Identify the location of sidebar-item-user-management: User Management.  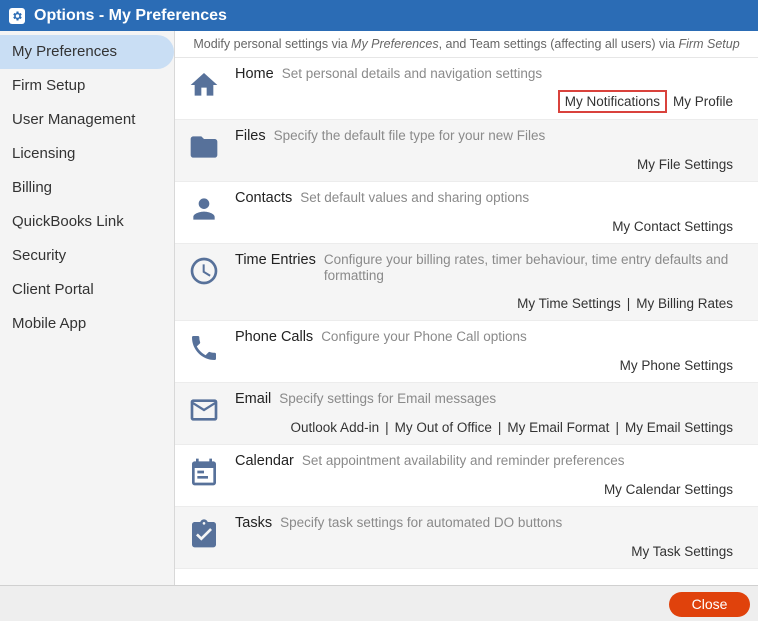
(87, 120).